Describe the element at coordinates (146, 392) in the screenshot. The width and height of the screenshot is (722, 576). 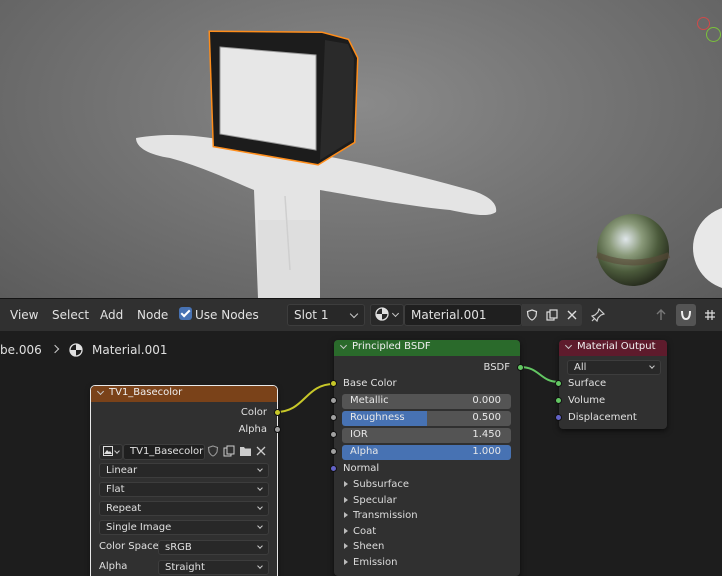
I see `node-title: TV1_Basecolor` at that location.